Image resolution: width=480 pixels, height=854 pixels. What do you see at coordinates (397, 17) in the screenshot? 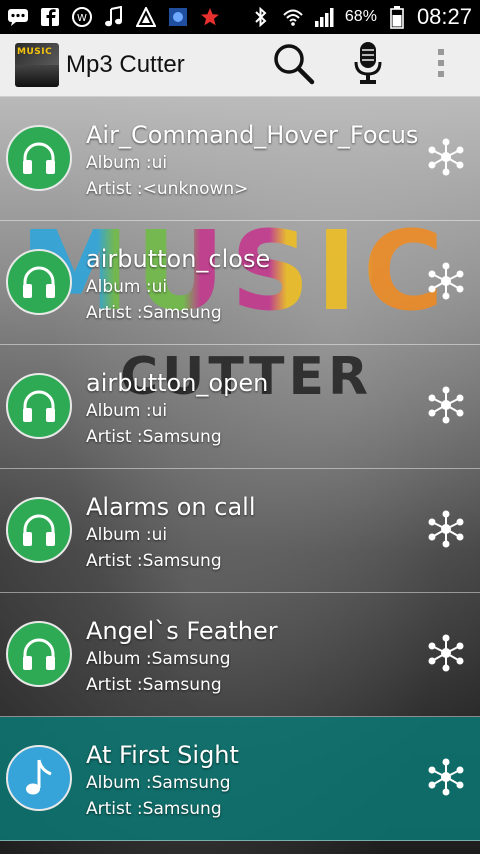
I see `battery-icon` at bounding box center [397, 17].